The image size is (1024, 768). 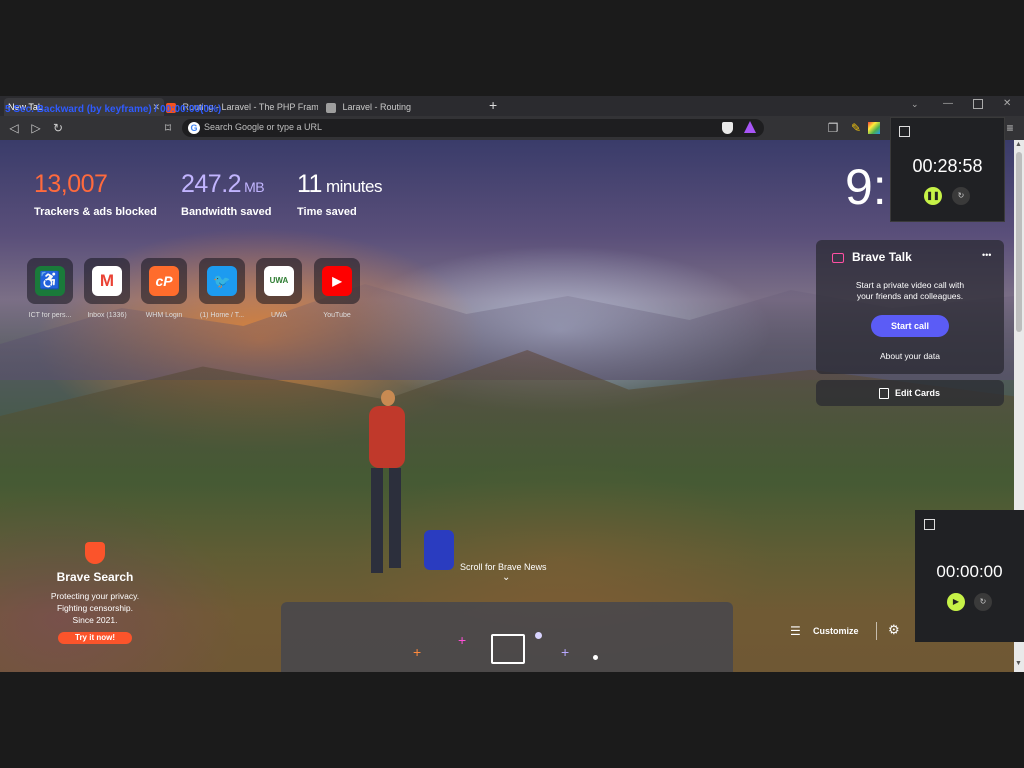 What do you see at coordinates (876, 631) in the screenshot?
I see `divider` at bounding box center [876, 631].